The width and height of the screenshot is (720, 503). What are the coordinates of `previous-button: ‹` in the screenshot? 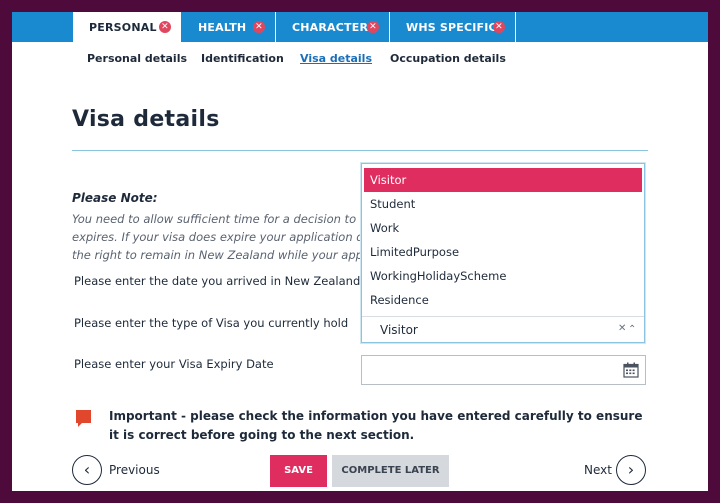 It's located at (87, 470).